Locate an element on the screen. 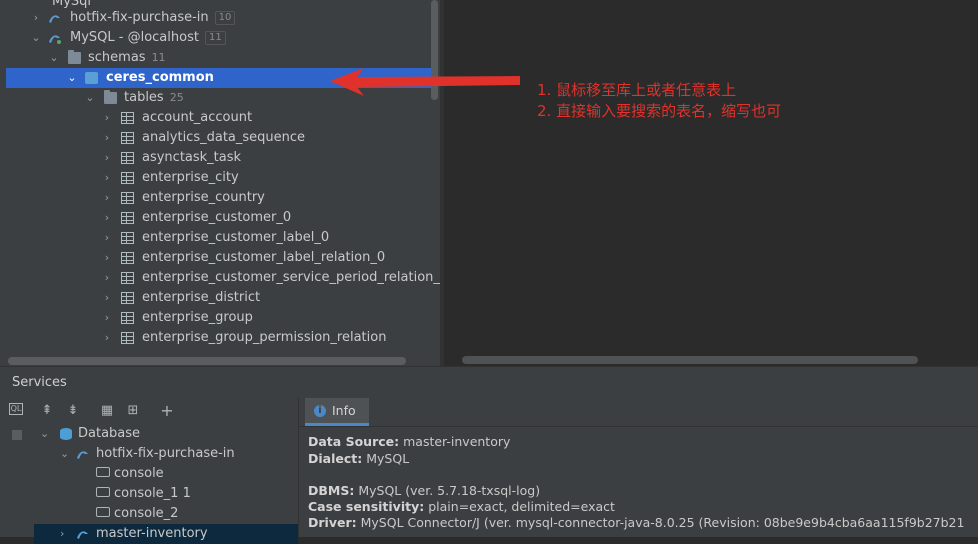 This screenshot has height=544, width=978. services-row-connection: ⌄ hotfix-fix-purchase-in is located at coordinates (166, 454).